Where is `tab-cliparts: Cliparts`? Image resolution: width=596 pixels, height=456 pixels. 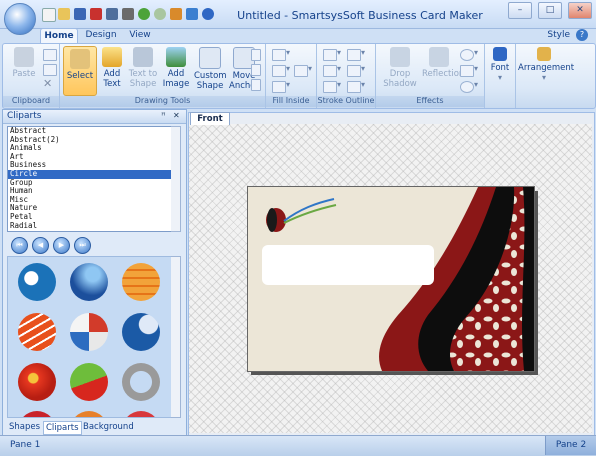 tab-cliparts: Cliparts is located at coordinates (62, 428).